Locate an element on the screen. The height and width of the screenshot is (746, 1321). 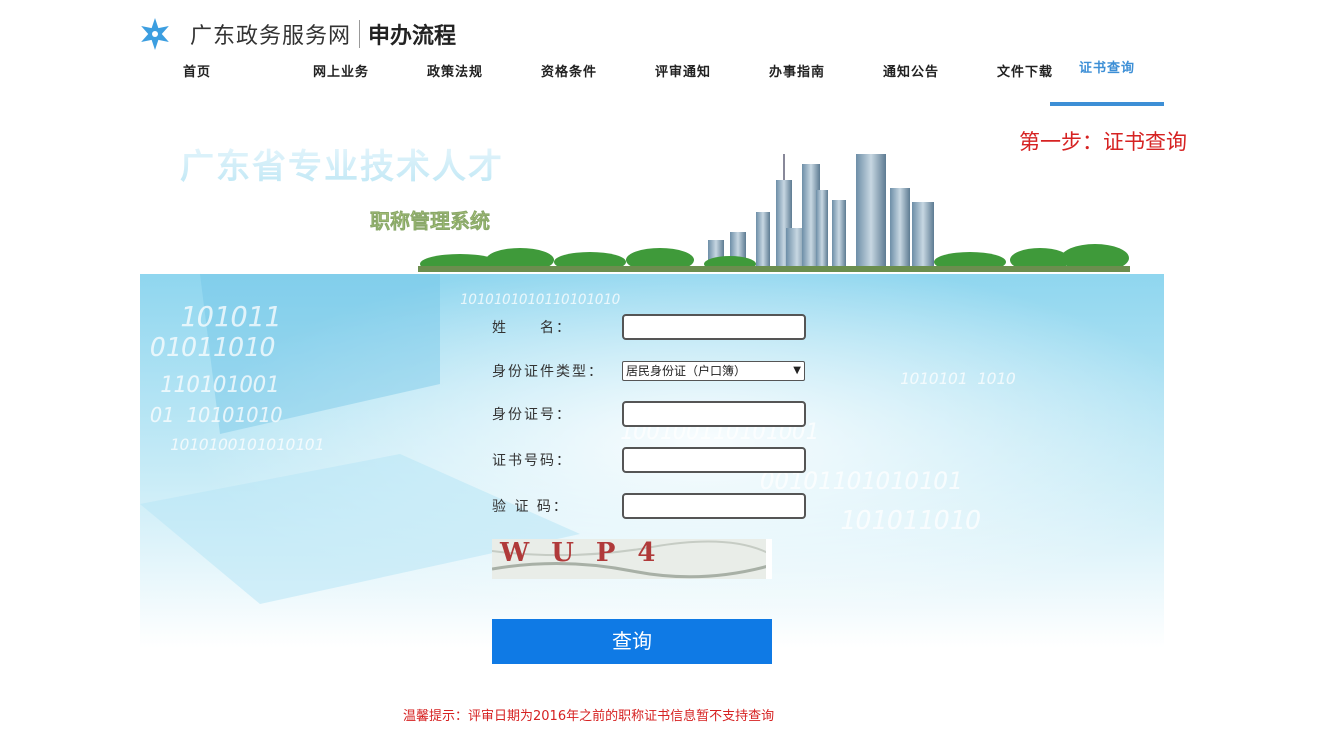
name-label: 姓 名： is located at coordinates (532, 328).